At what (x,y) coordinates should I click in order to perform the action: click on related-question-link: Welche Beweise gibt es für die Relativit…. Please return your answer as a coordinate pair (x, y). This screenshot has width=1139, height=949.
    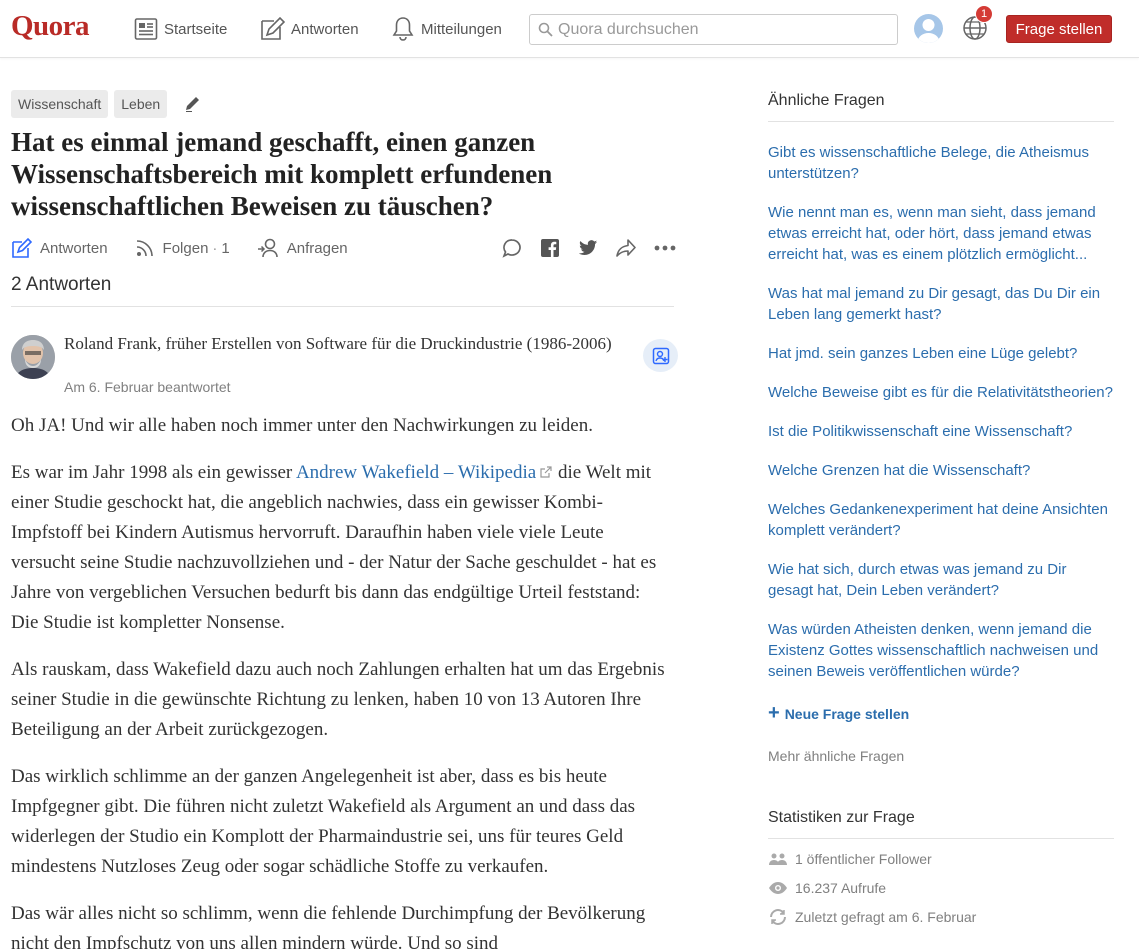
    Looking at the image, I should click on (941, 392).